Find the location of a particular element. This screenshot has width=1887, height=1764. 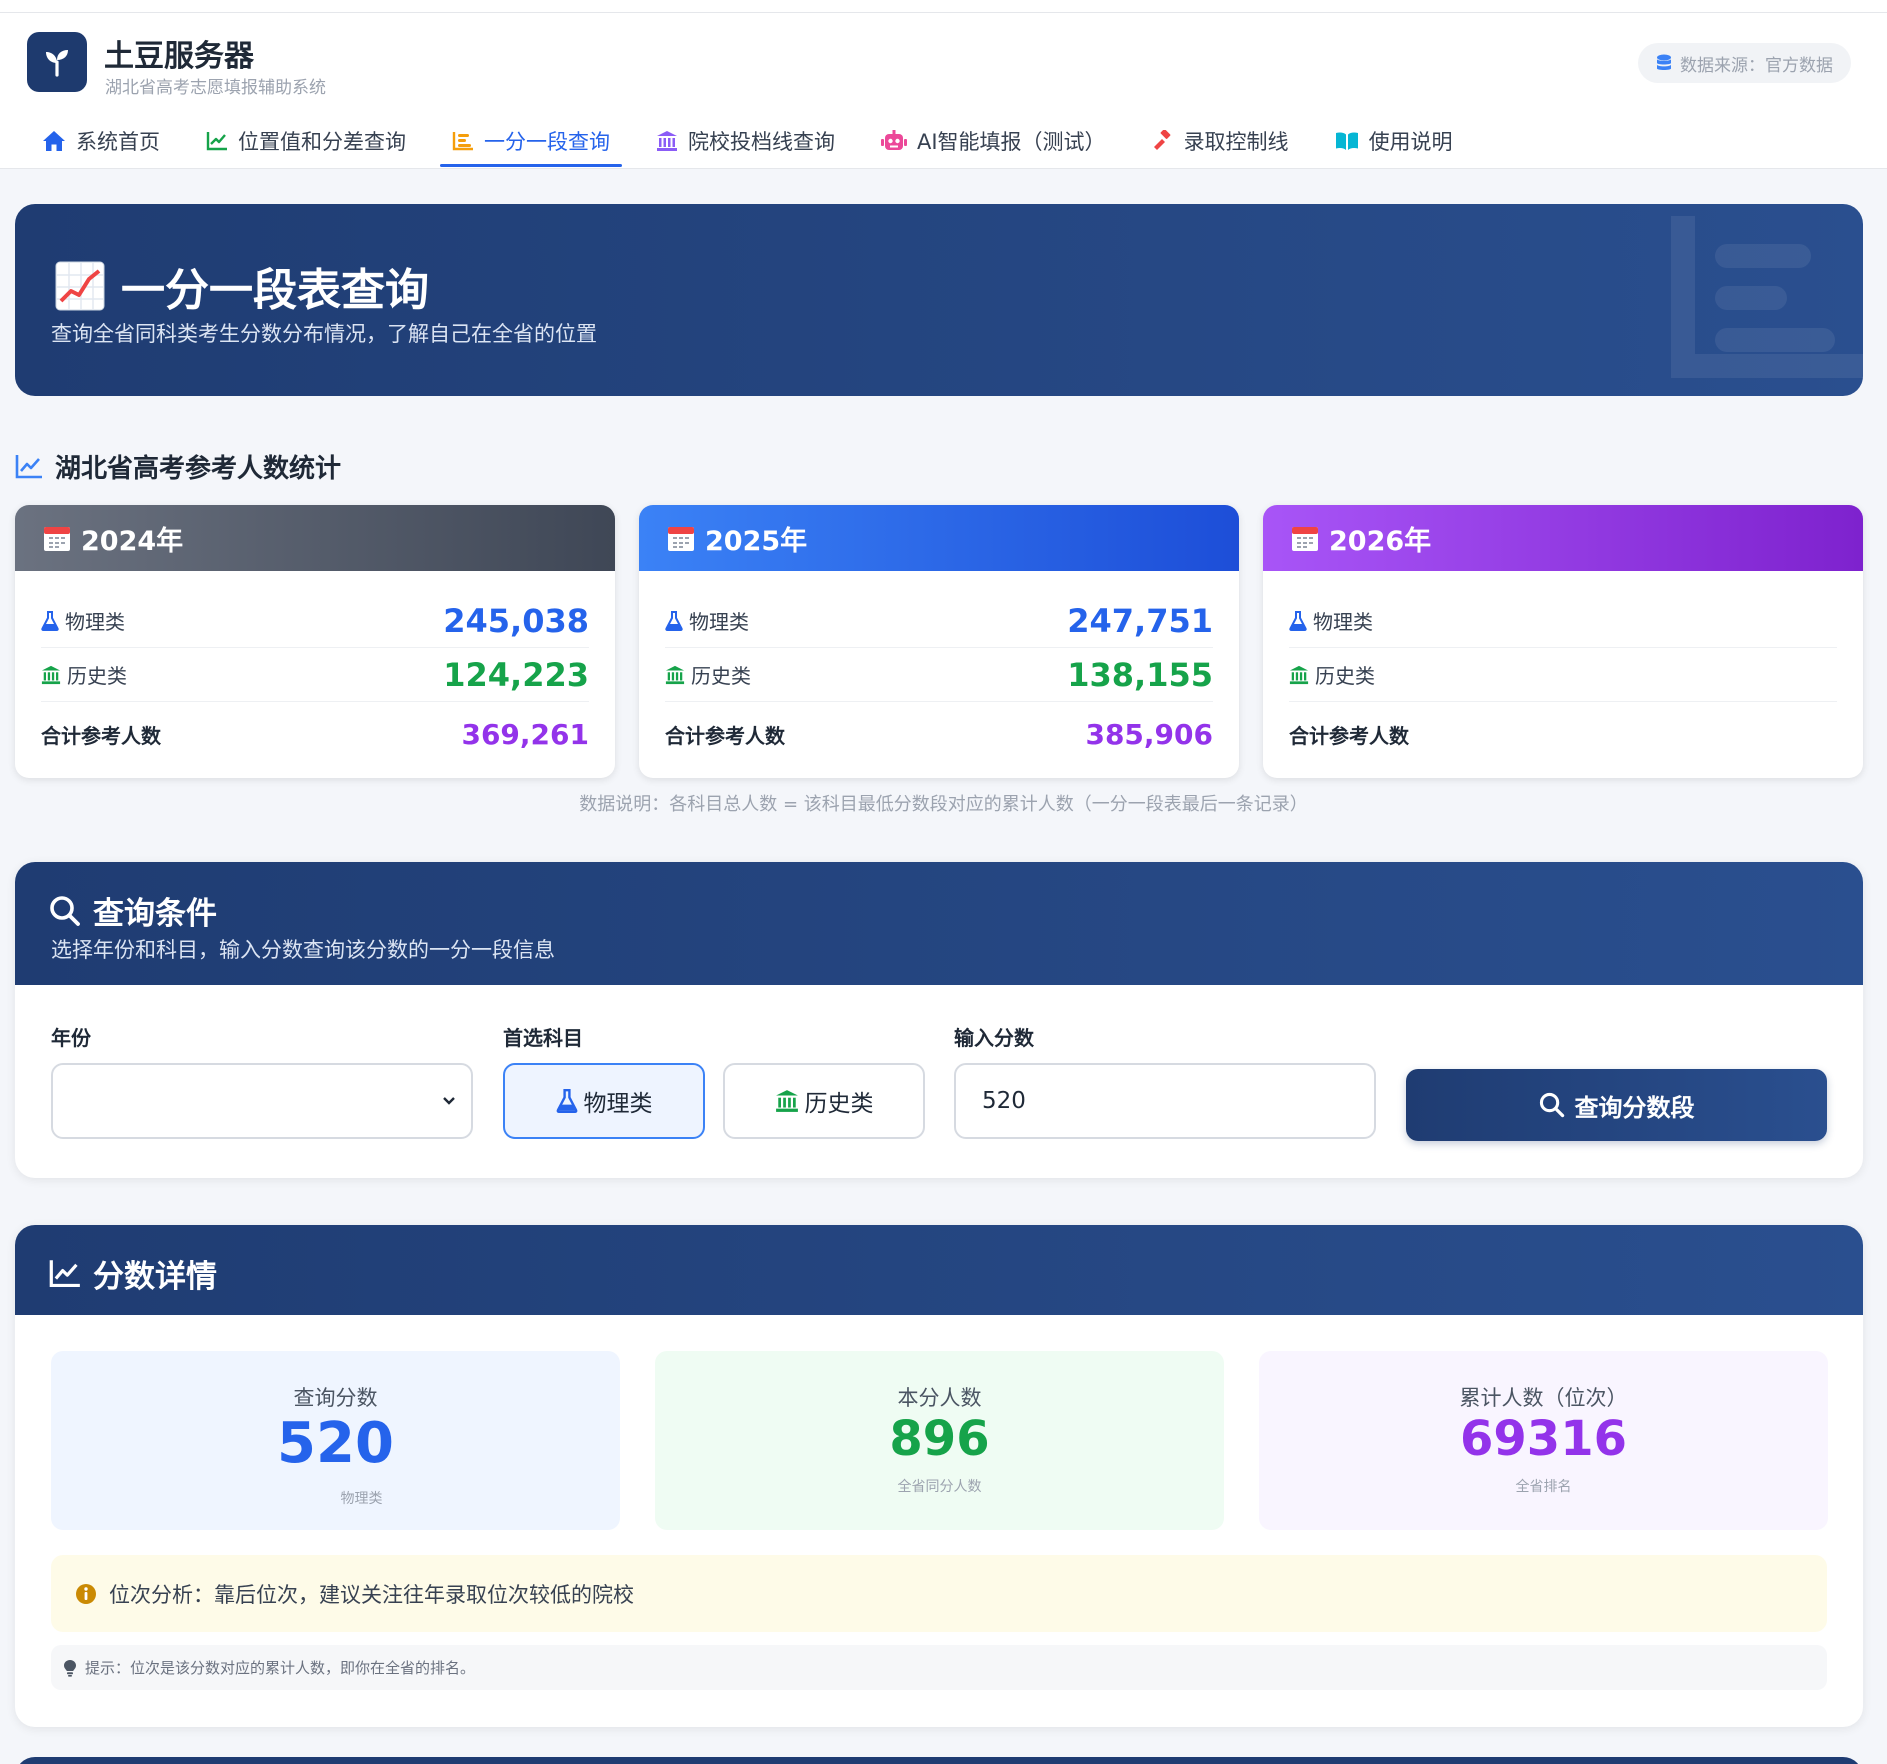

nav-item-control-line: 录取控制线 is located at coordinates (1220, 141).